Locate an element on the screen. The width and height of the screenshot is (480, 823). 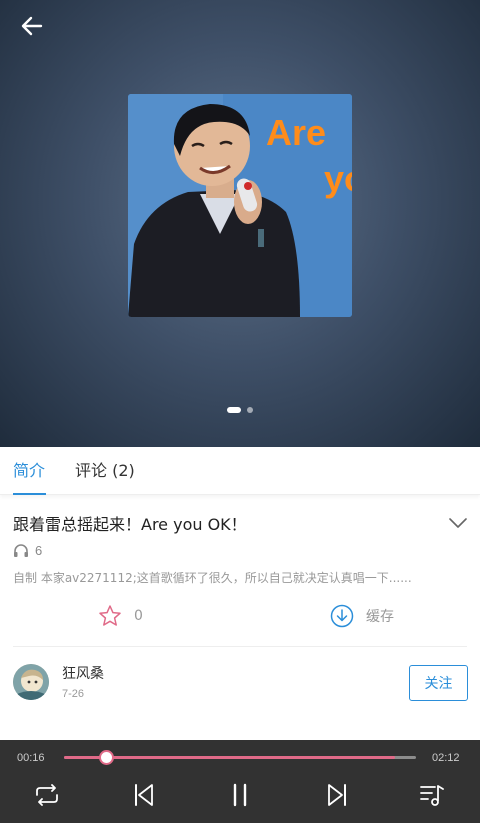
song-title: 跟着雷总摇起来！Are you OK！ is located at coordinates (130, 524).